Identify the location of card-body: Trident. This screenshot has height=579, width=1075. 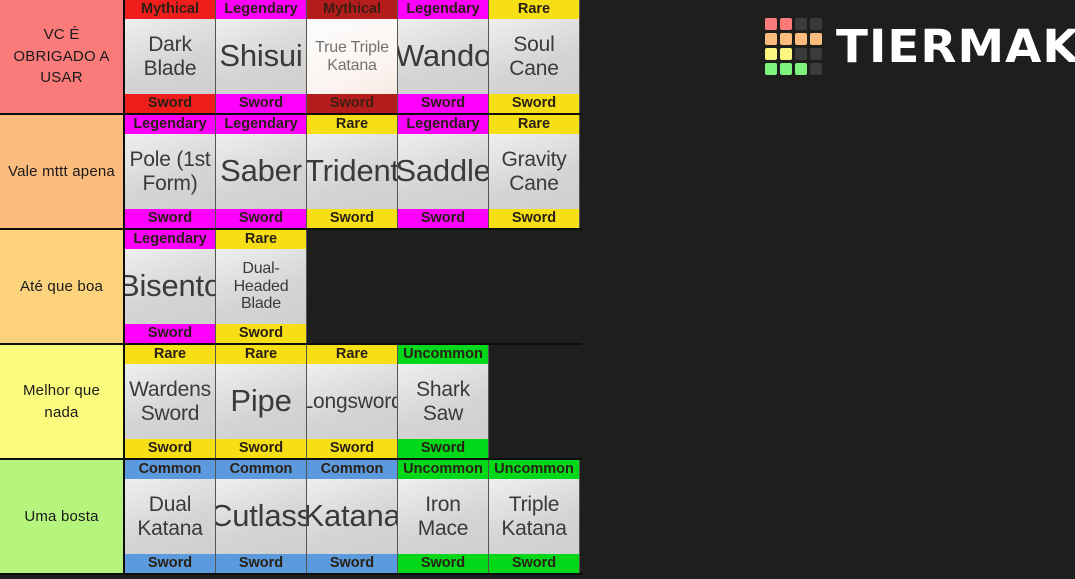
(352, 171).